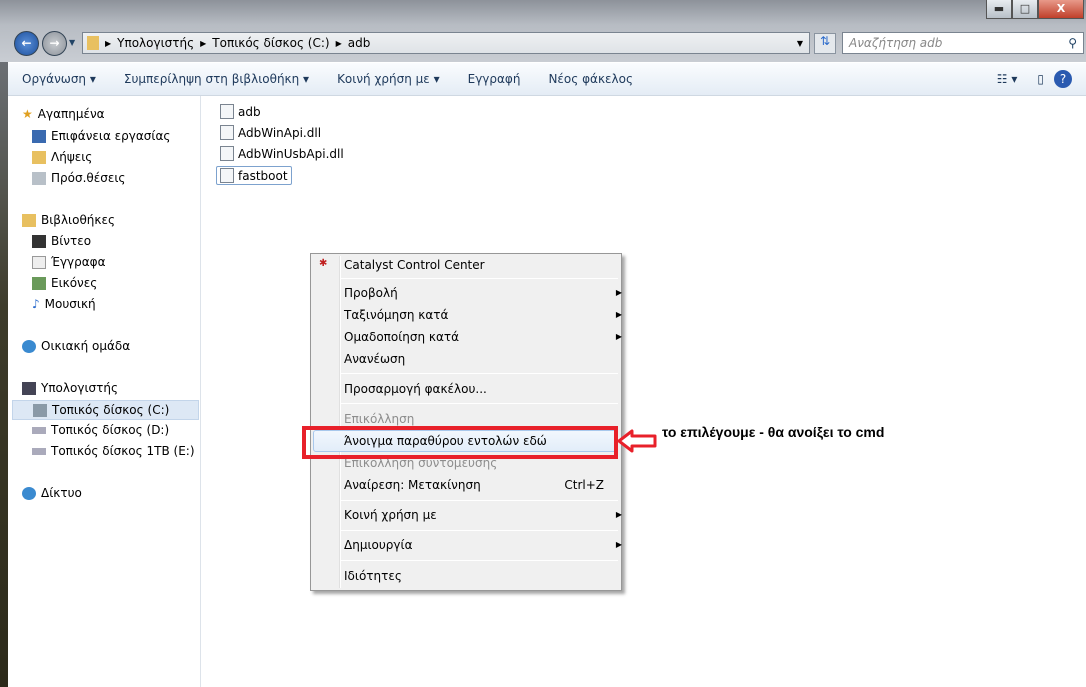 The image size is (1086, 687). Describe the element at coordinates (93, 43) in the screenshot. I see `folder-icon` at that location.